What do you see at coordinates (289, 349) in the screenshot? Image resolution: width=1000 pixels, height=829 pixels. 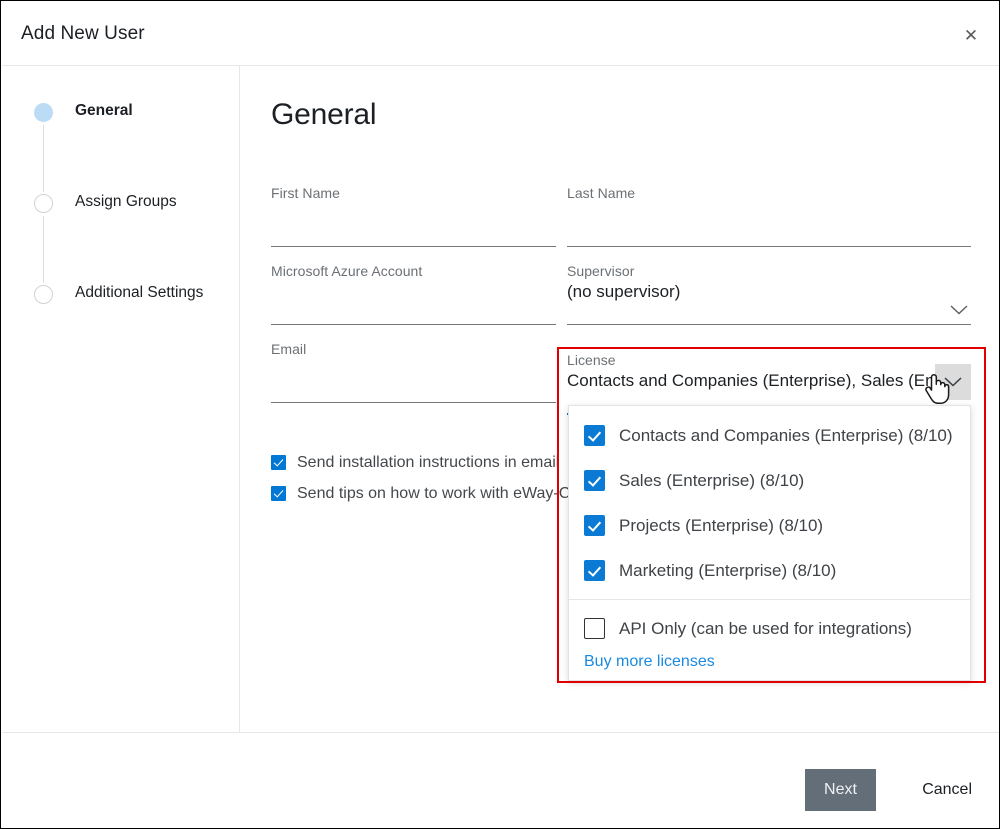 I see `email-label: Email` at bounding box center [289, 349].